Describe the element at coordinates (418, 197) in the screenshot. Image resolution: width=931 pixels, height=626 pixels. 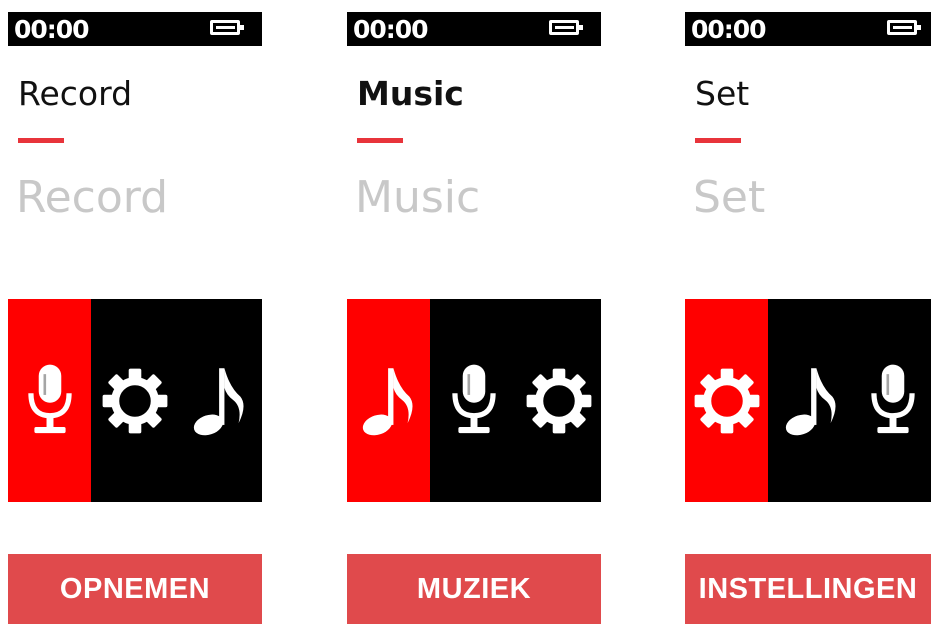
I see `menu-subtitle: Music` at that location.